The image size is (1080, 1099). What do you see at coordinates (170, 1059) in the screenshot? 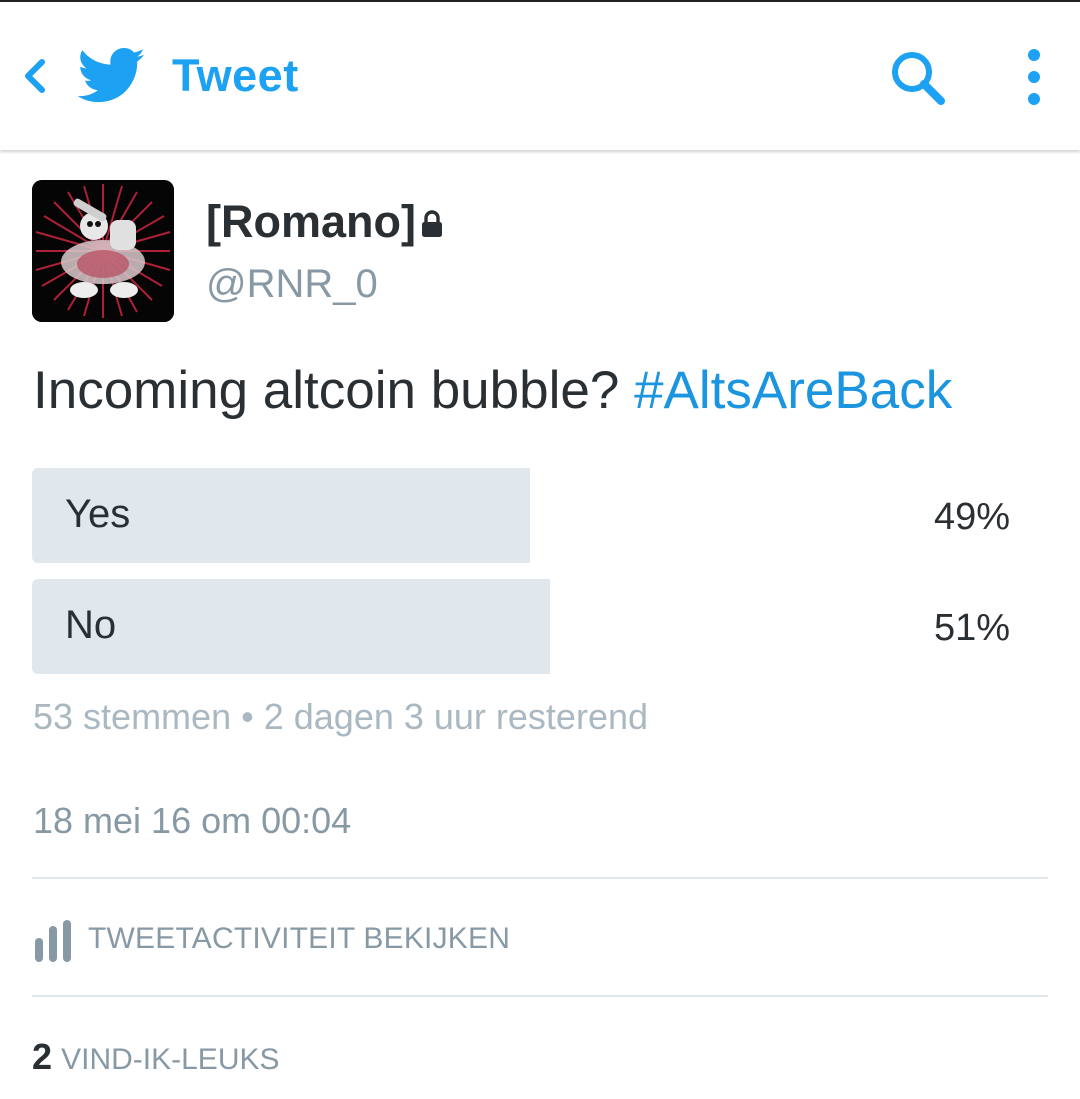
I see `likes-label: VIND-IK-LEUKS` at bounding box center [170, 1059].